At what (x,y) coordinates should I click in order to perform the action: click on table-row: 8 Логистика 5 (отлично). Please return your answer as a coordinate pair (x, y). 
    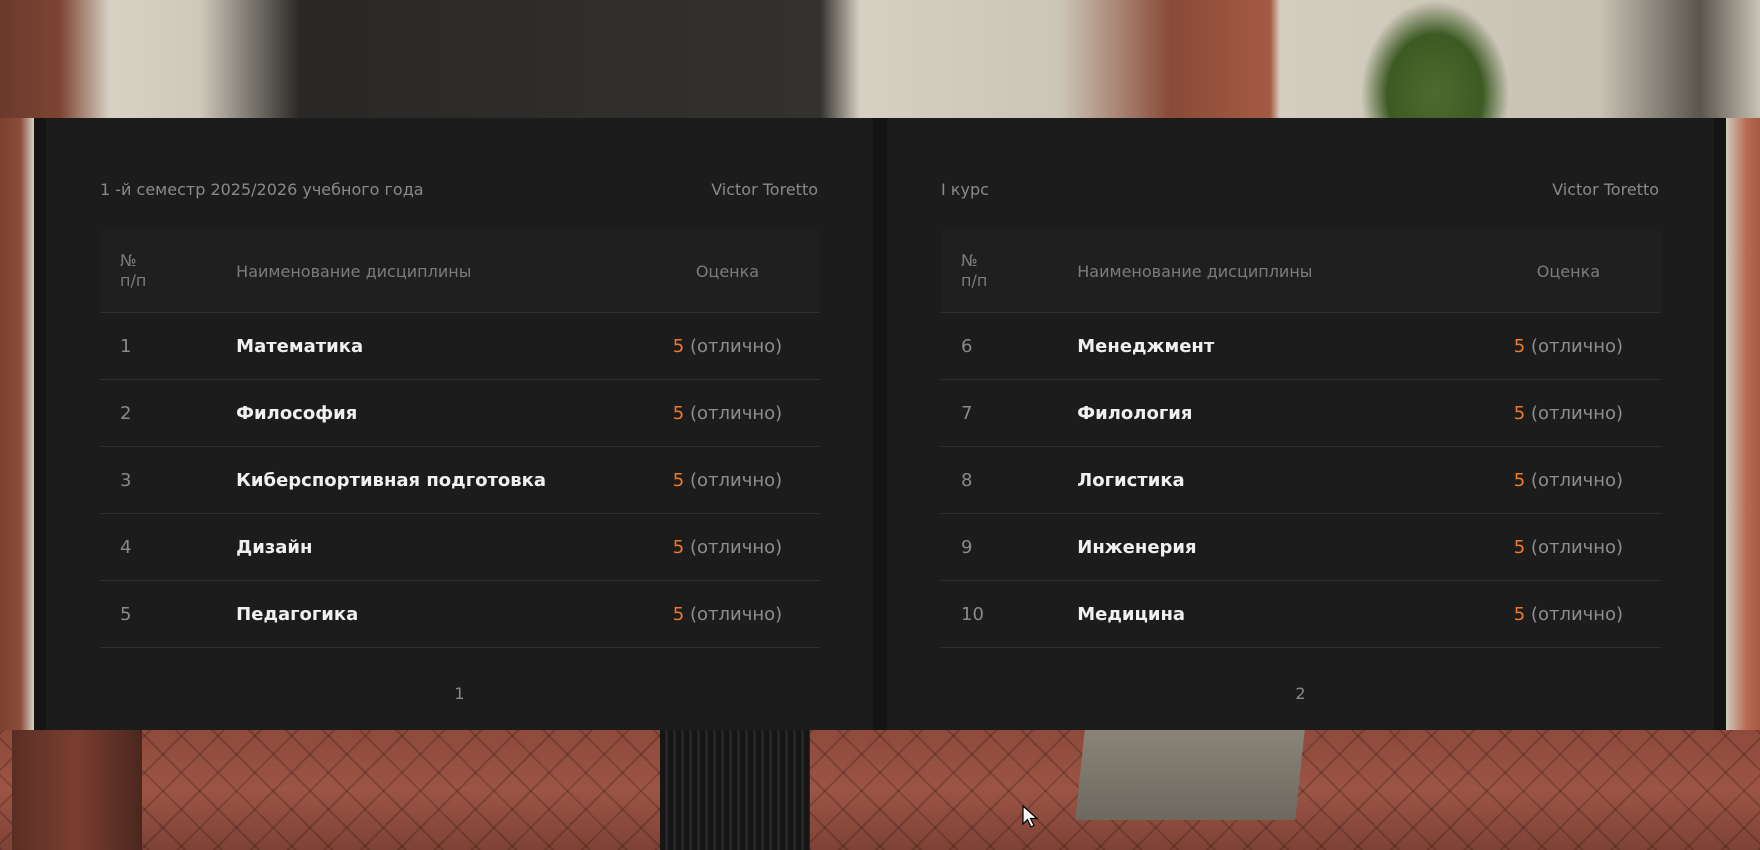
    Looking at the image, I should click on (1301, 480).